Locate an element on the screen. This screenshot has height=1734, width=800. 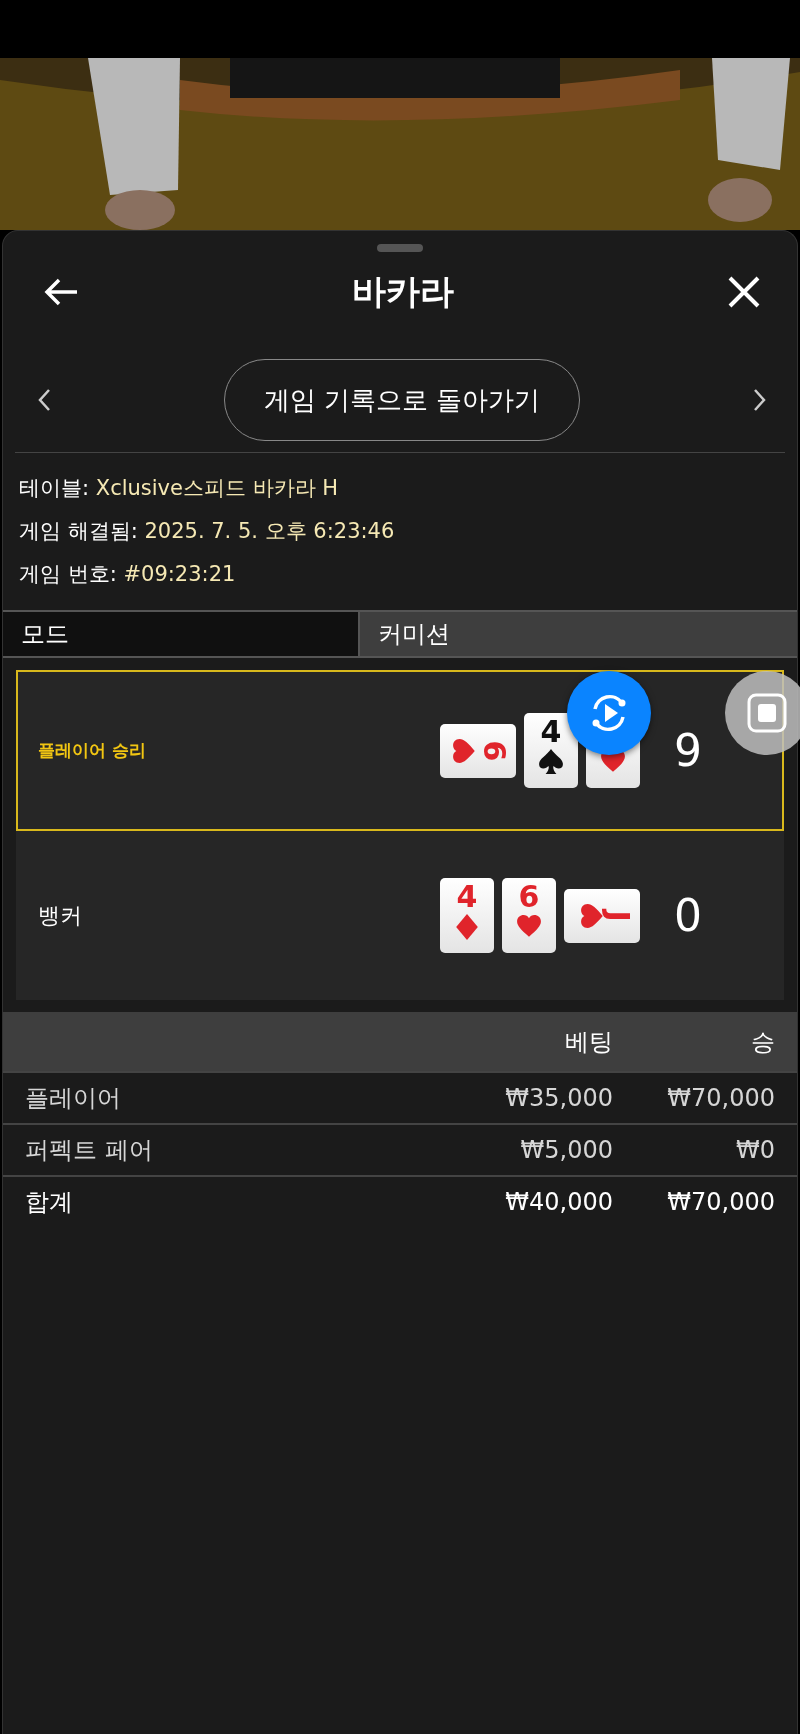
total-cell: ₩40,000 is located at coordinates (523, 1201).